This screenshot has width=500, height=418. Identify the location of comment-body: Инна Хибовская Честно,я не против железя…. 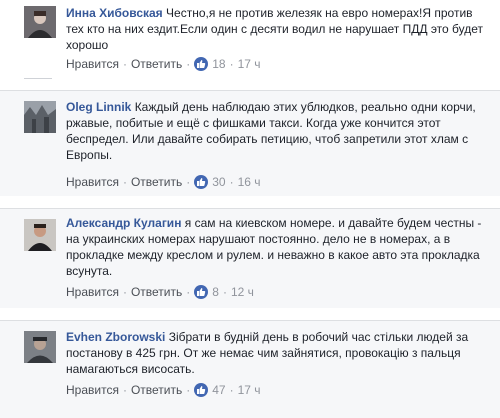
(276, 29).